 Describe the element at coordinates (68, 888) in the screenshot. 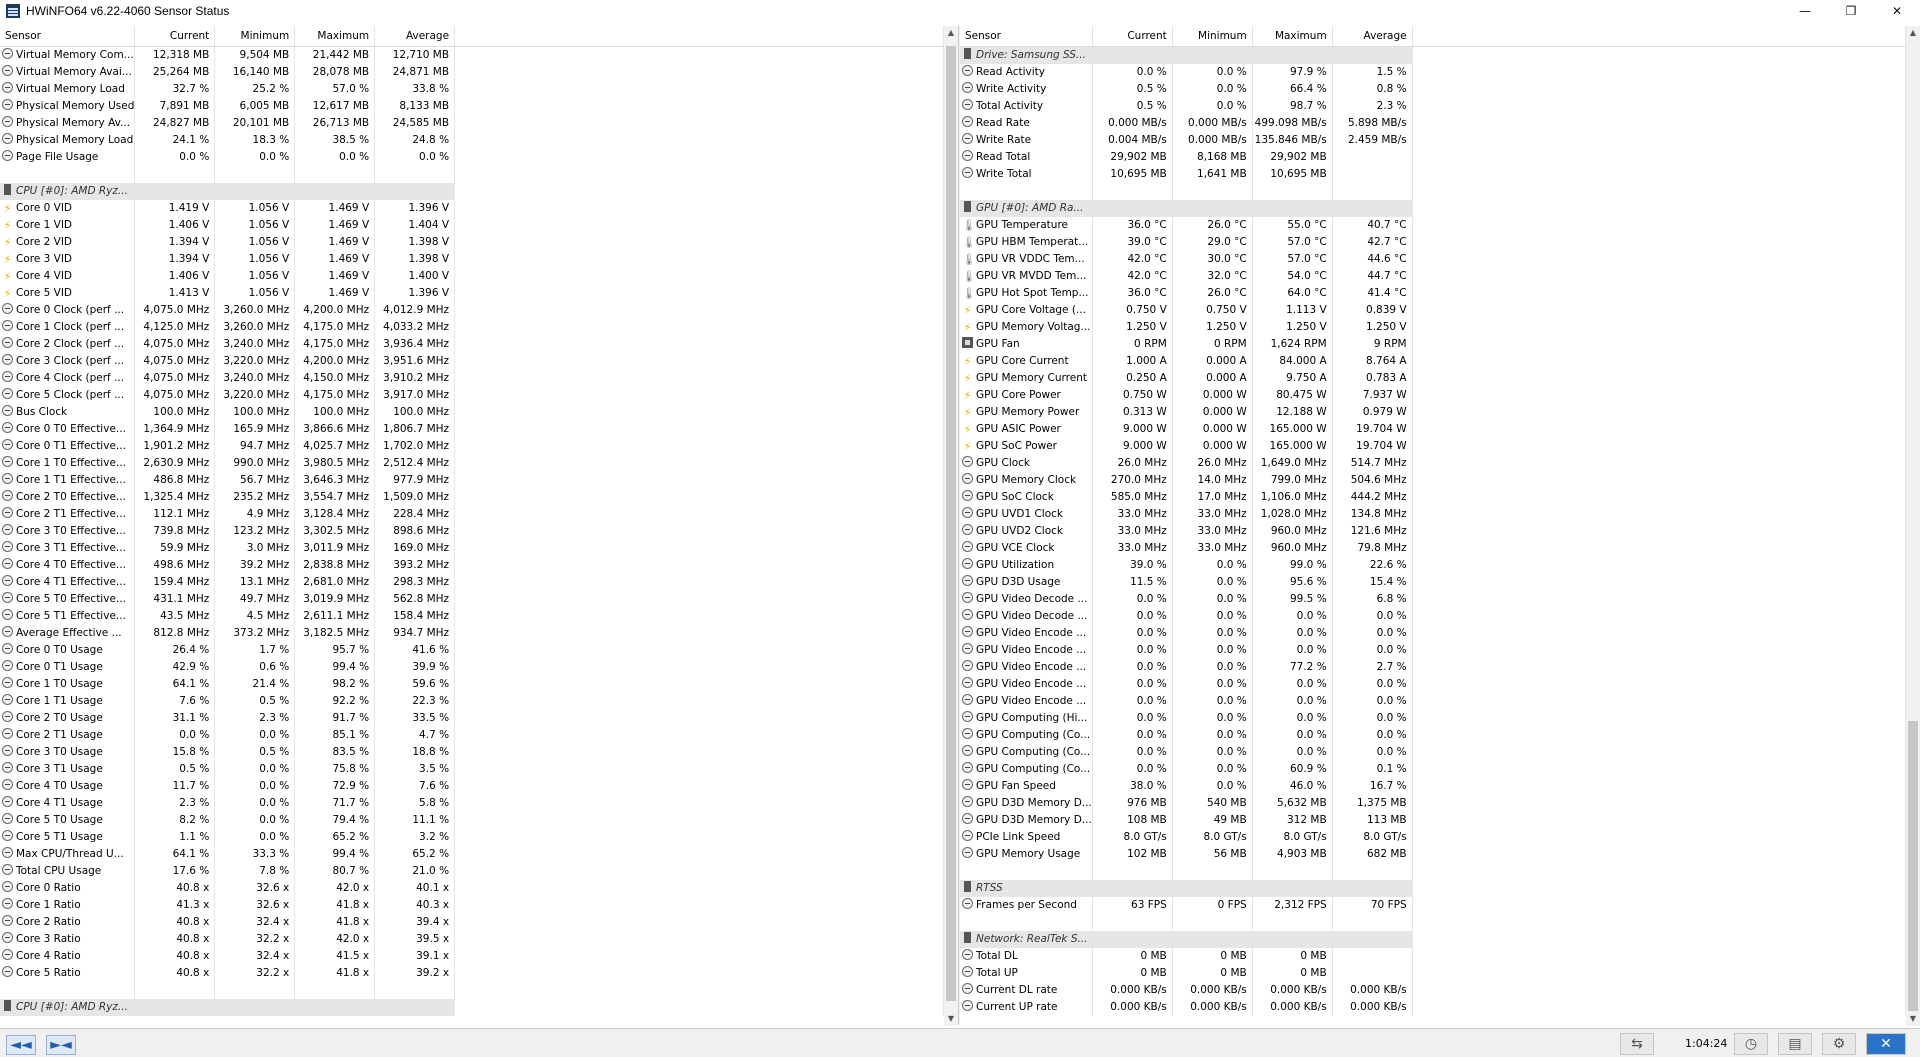

I see `sensor-name-cell: Core 0 Ratio` at that location.